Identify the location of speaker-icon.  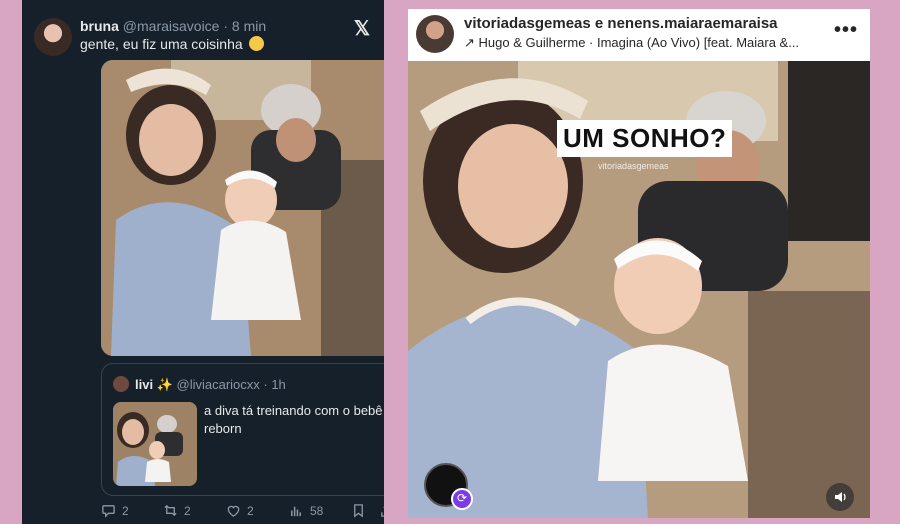
(840, 497).